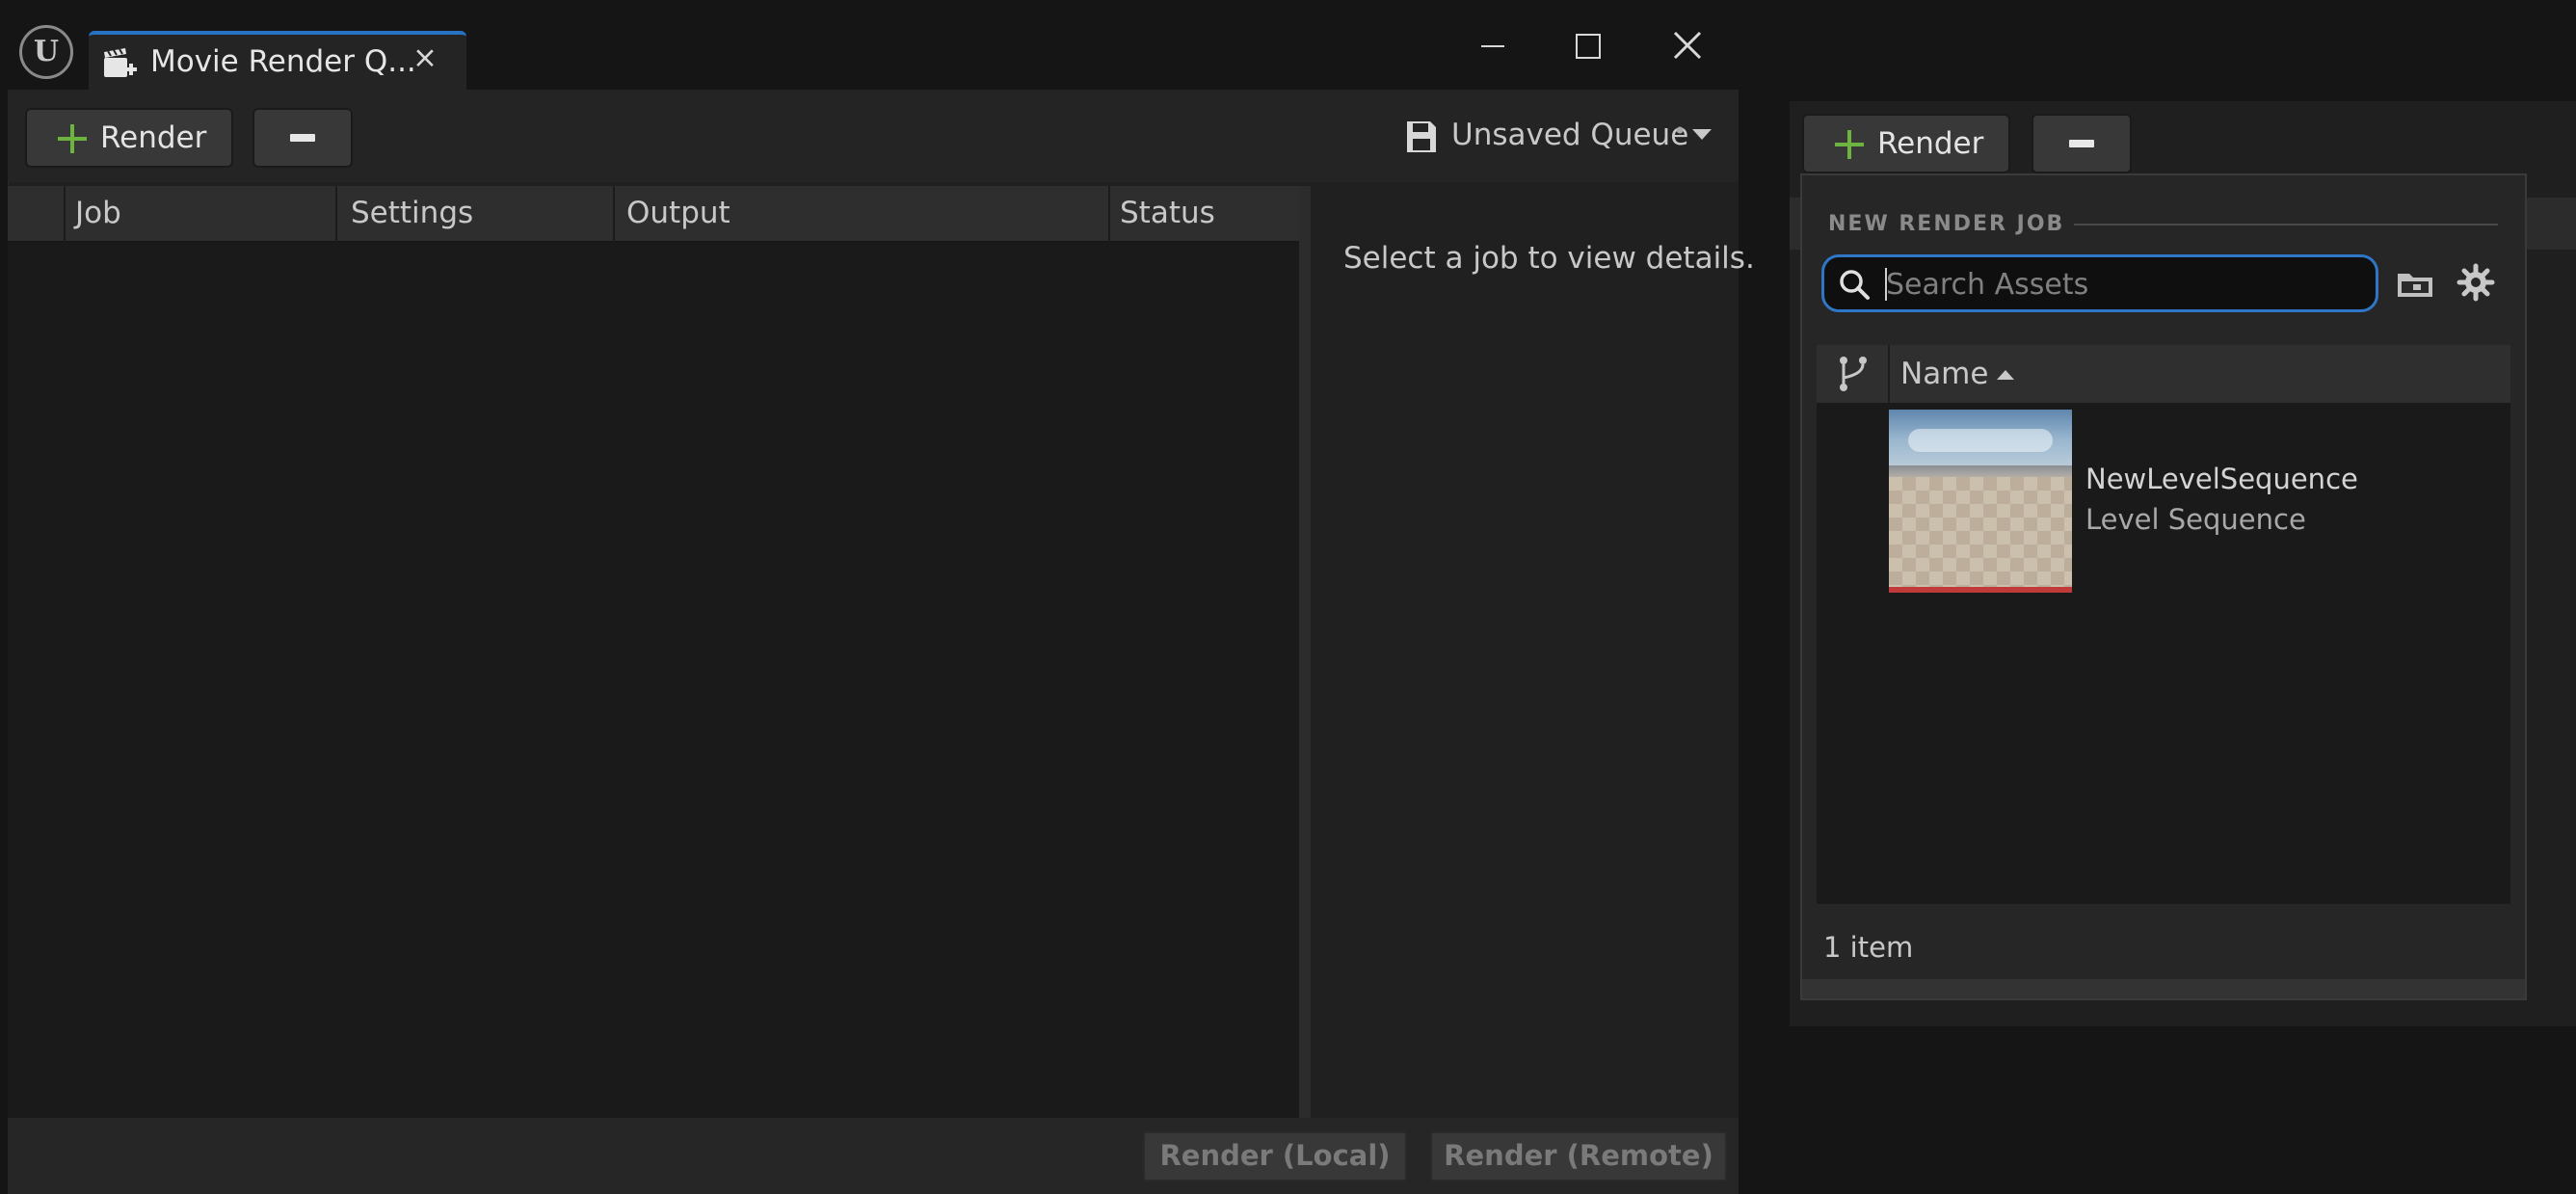  I want to click on sort-ascending-icon, so click(2005, 375).